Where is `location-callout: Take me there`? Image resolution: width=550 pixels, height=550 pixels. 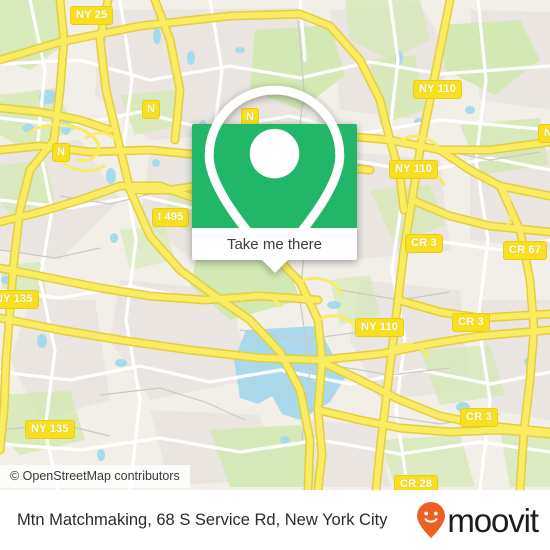 location-callout: Take me there is located at coordinates (274, 179).